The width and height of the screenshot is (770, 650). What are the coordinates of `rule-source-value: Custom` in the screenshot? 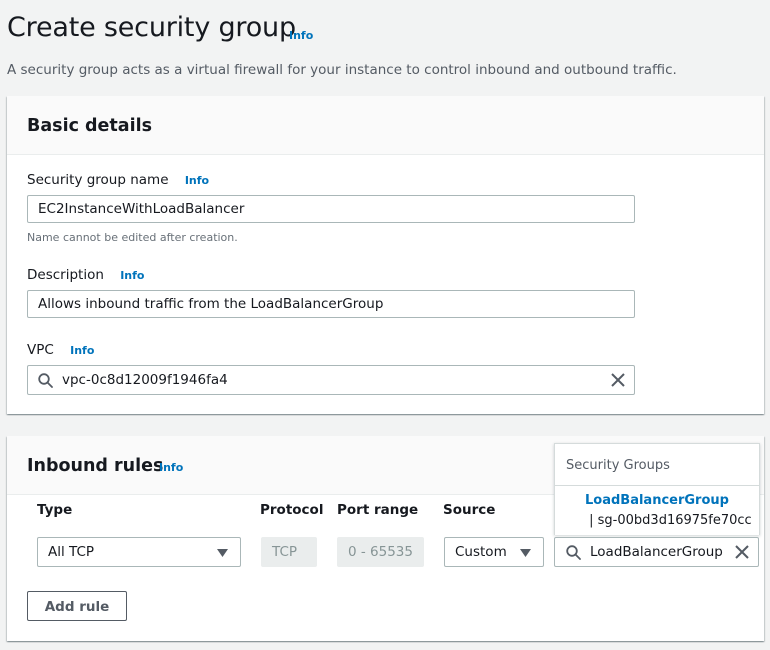 It's located at (481, 552).